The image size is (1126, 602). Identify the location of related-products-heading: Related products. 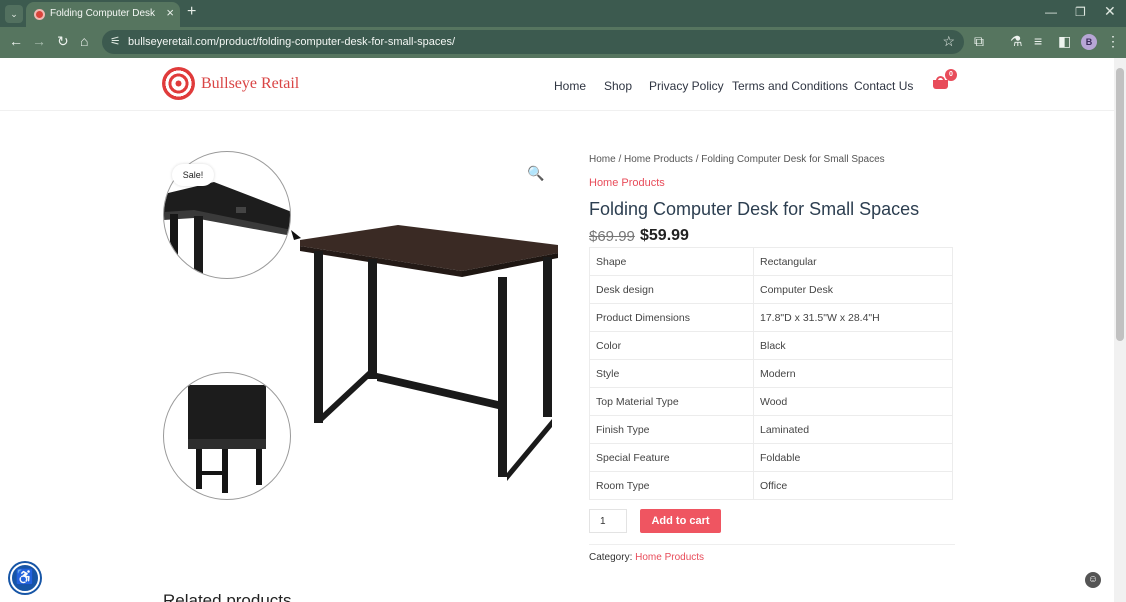
(227, 596).